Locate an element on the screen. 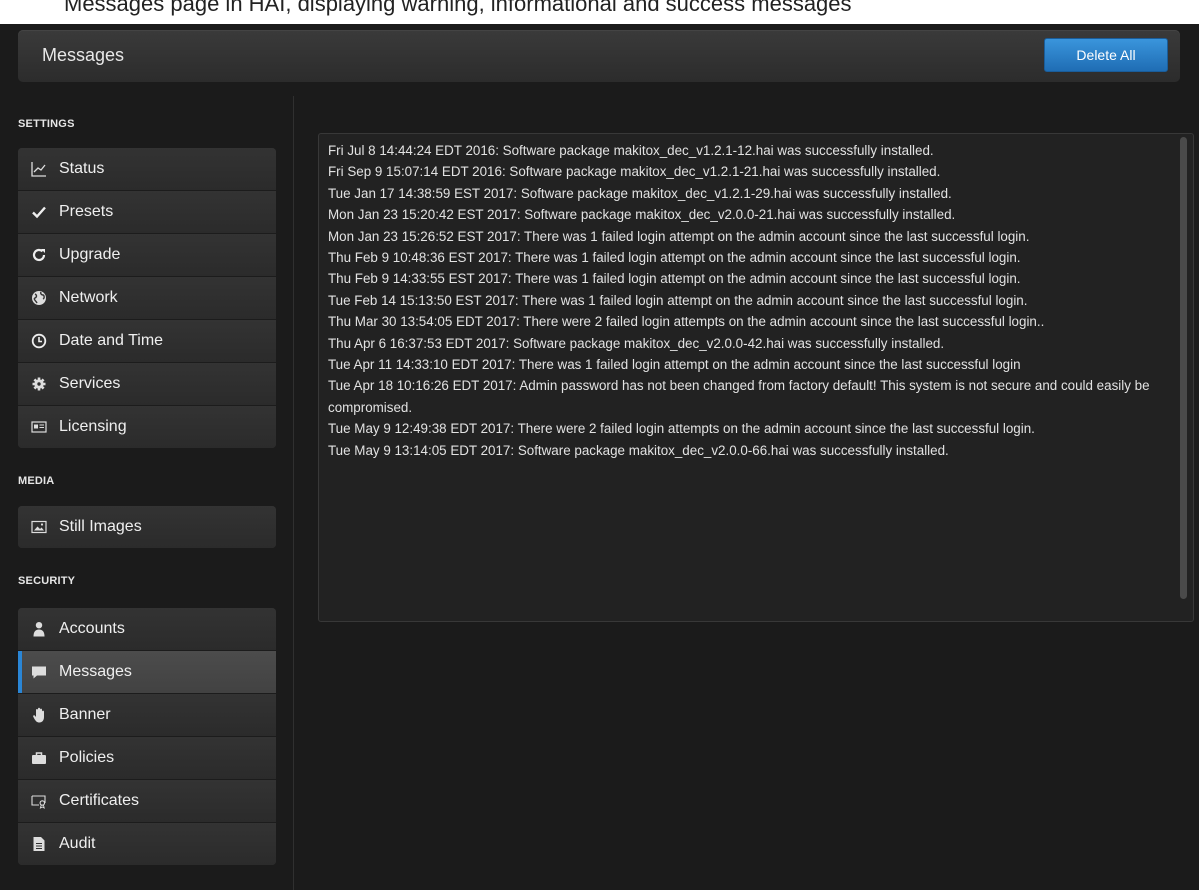  sidebar-item-messages: Messages is located at coordinates (147, 672).